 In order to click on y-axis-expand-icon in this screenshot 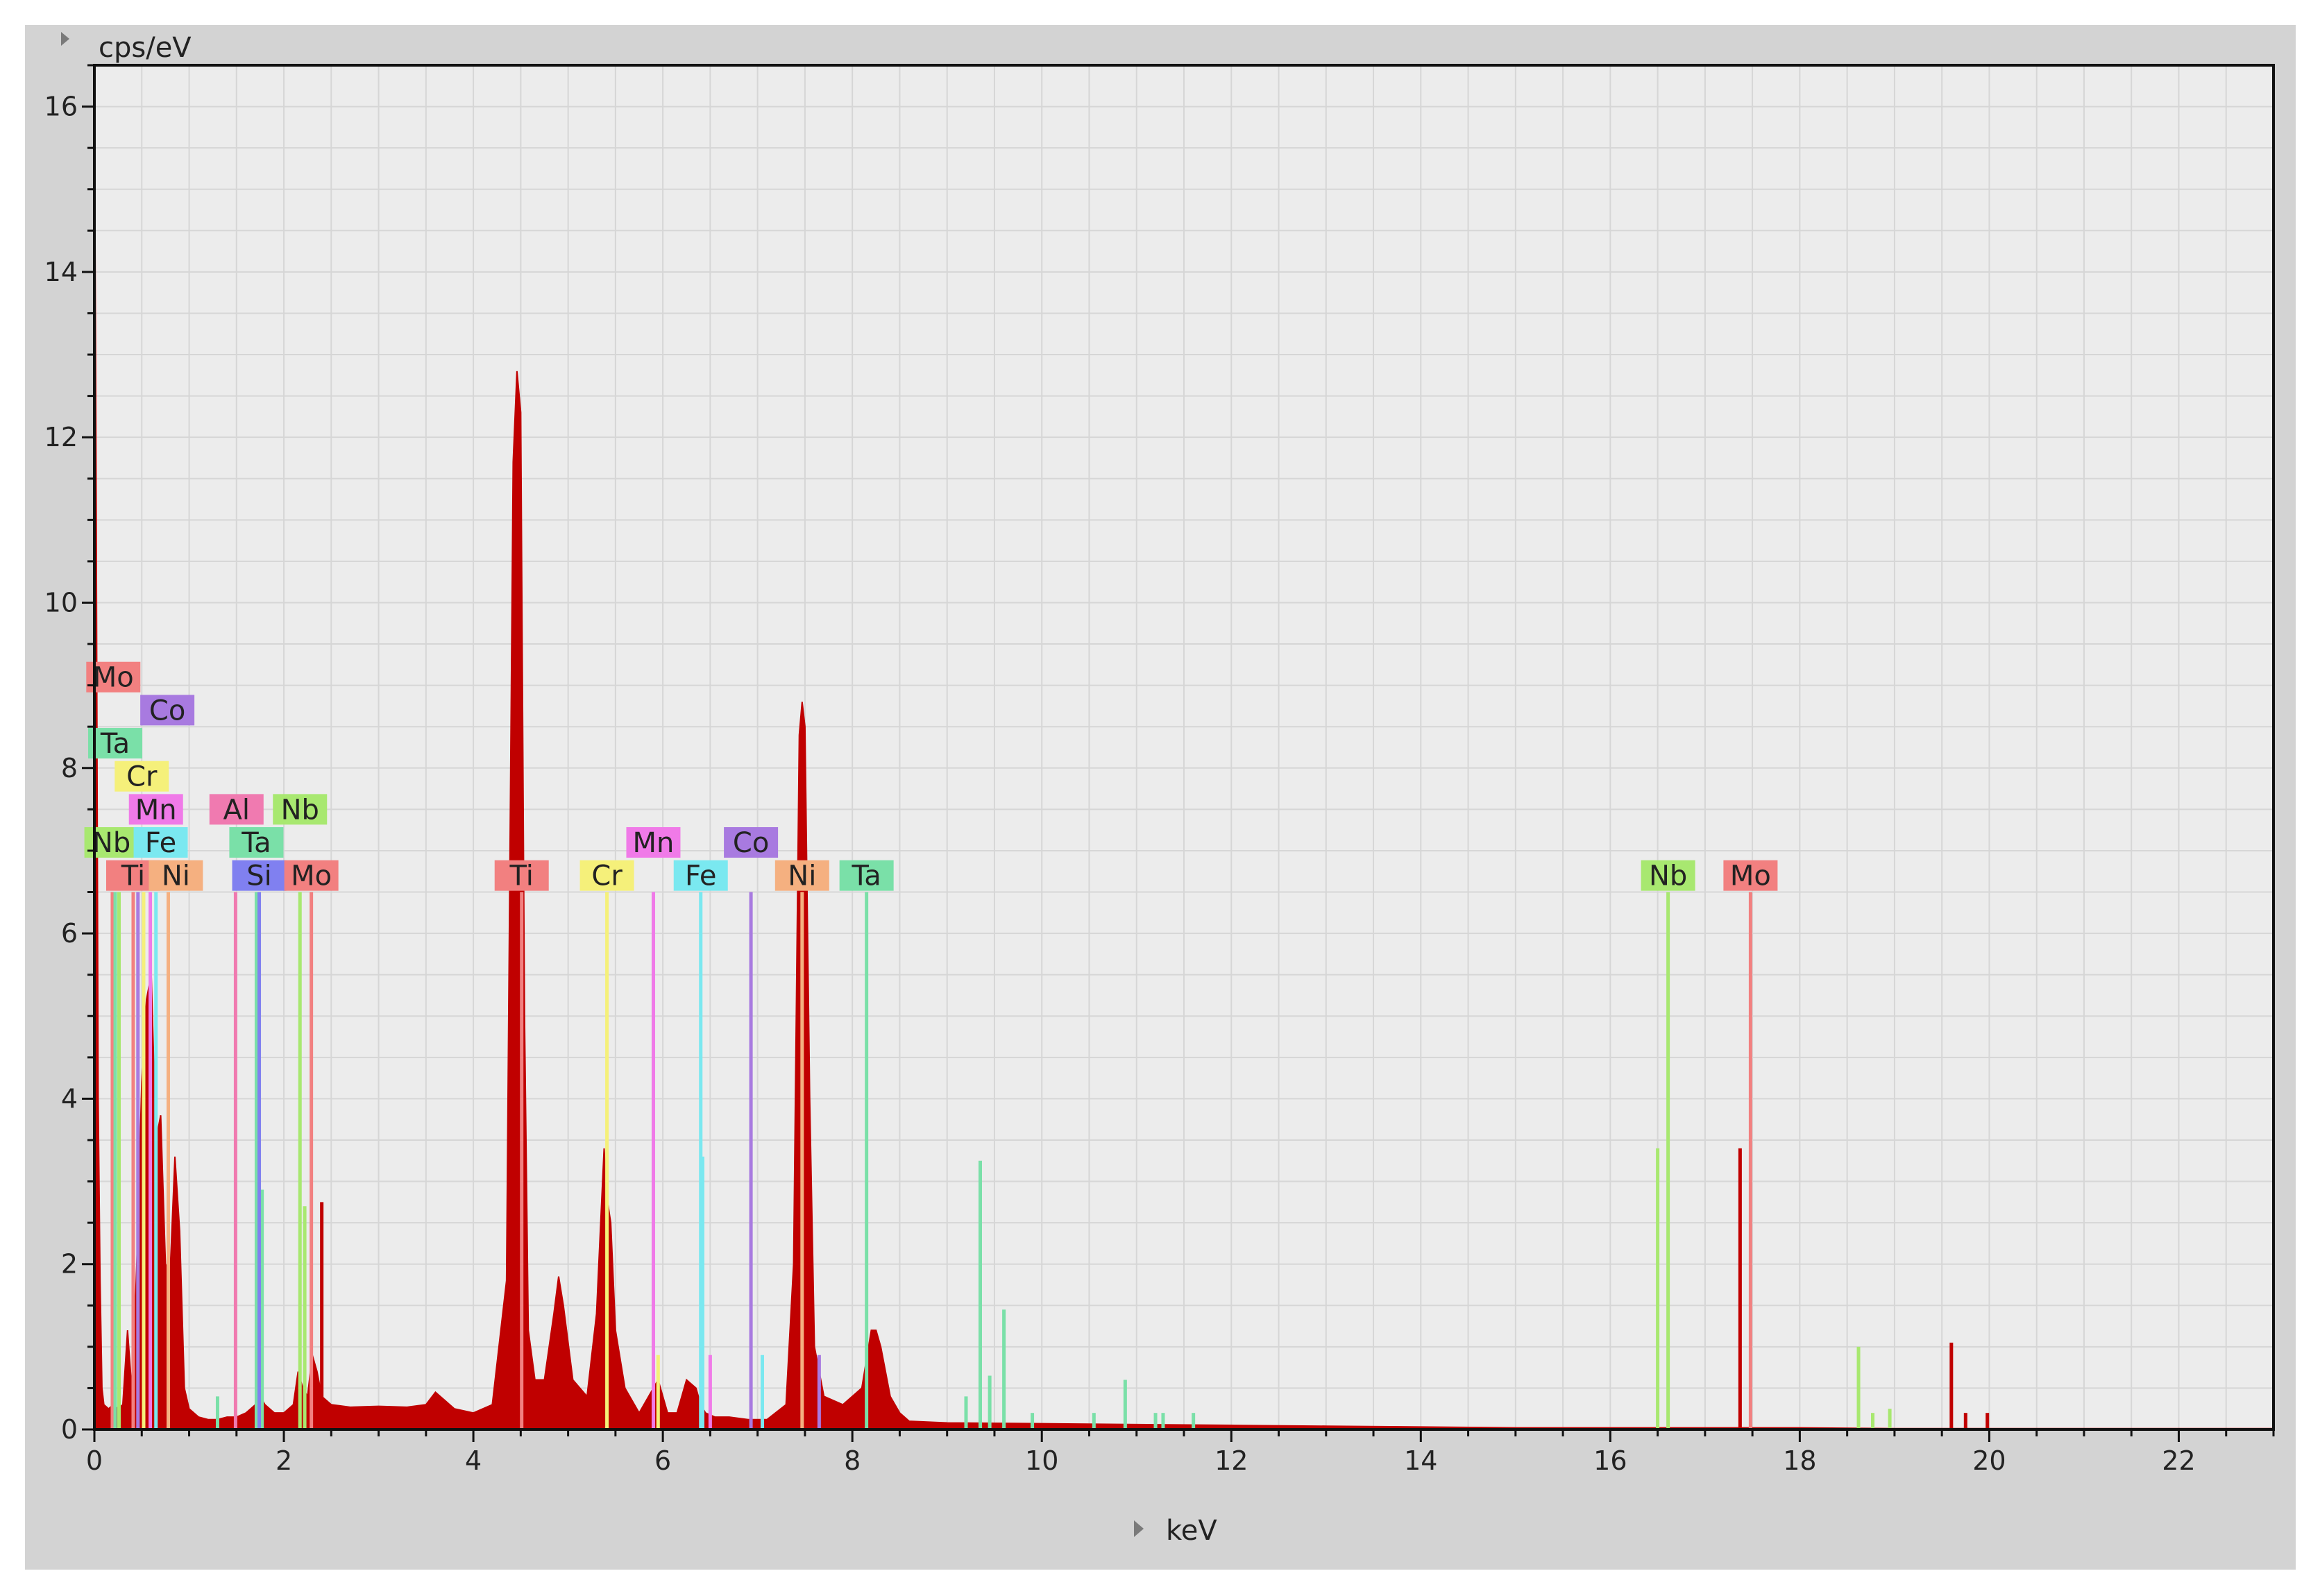, I will do `click(65, 39)`.